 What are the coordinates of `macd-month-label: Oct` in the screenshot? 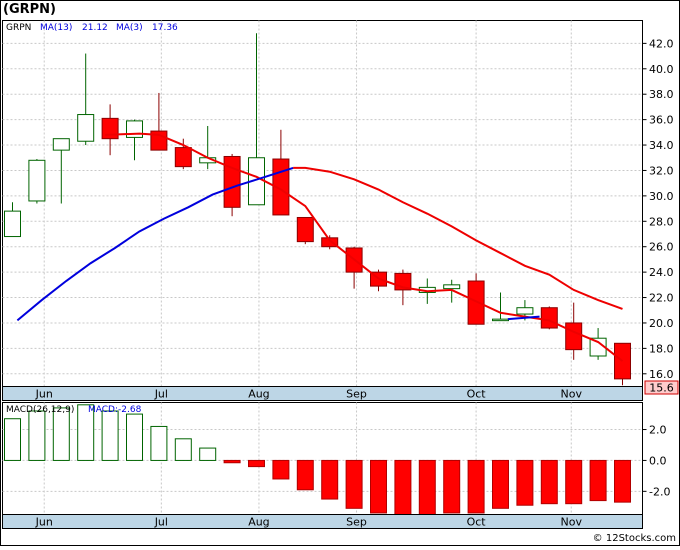 It's located at (477, 522).